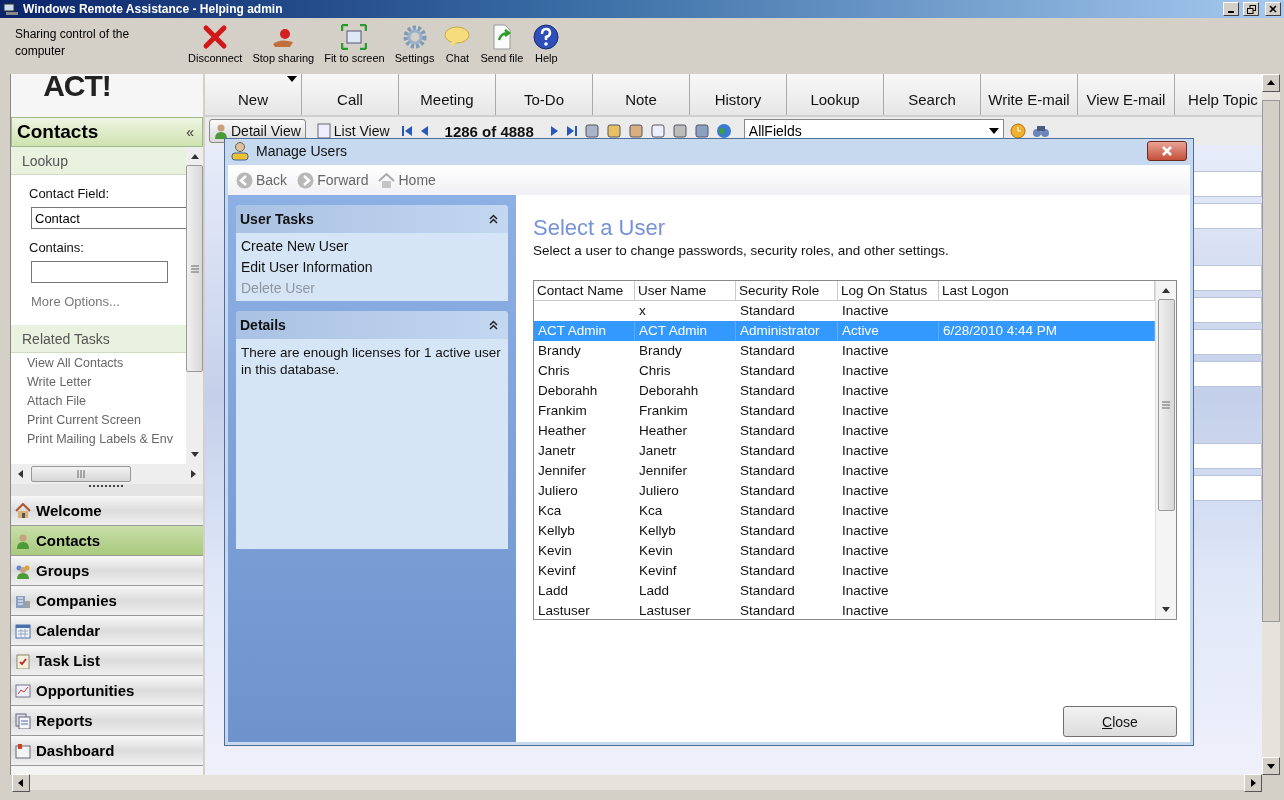 This screenshot has width=1284, height=800. What do you see at coordinates (99, 272) in the screenshot?
I see `contains-input` at bounding box center [99, 272].